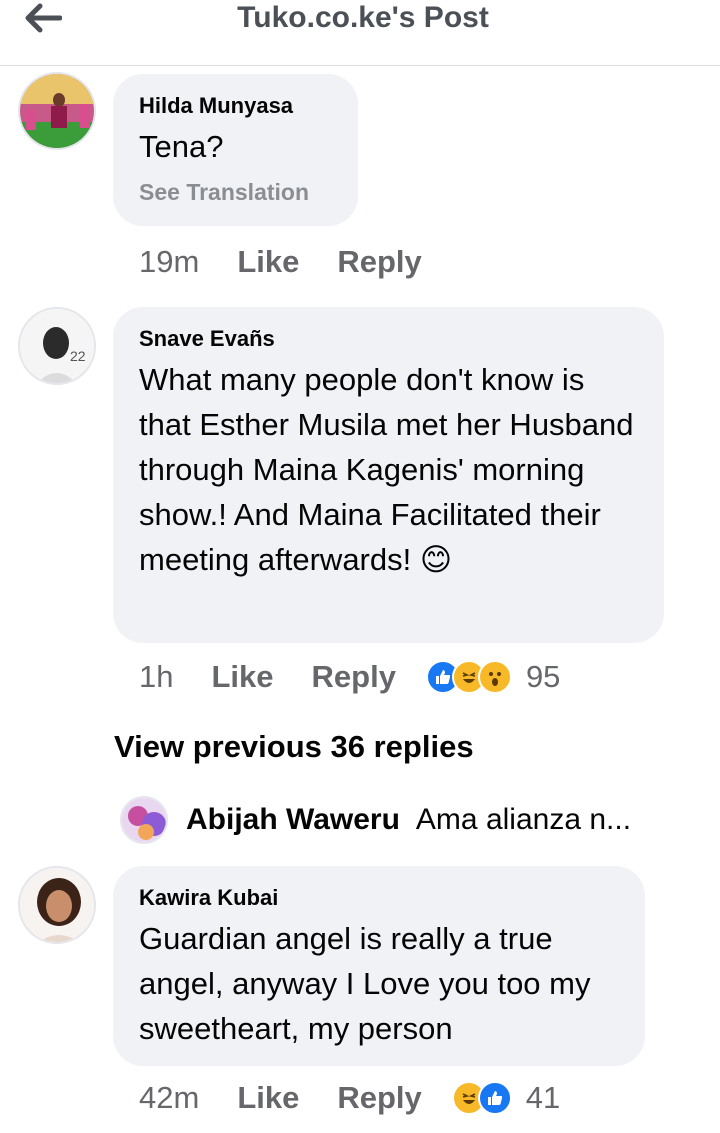 The height and width of the screenshot is (1133, 720). What do you see at coordinates (235, 192) in the screenshot?
I see `see-translation-link: See Translation` at bounding box center [235, 192].